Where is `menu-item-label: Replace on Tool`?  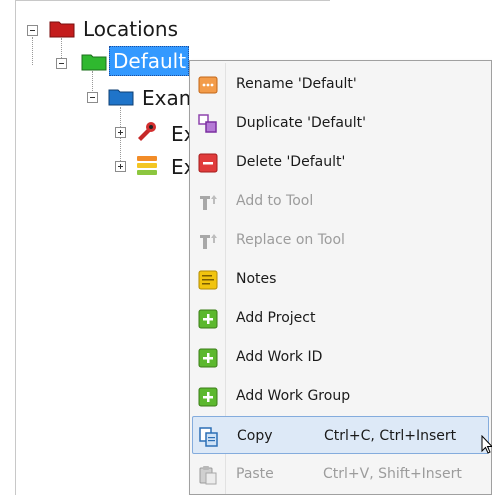 menu-item-label: Replace on Tool is located at coordinates (290, 240).